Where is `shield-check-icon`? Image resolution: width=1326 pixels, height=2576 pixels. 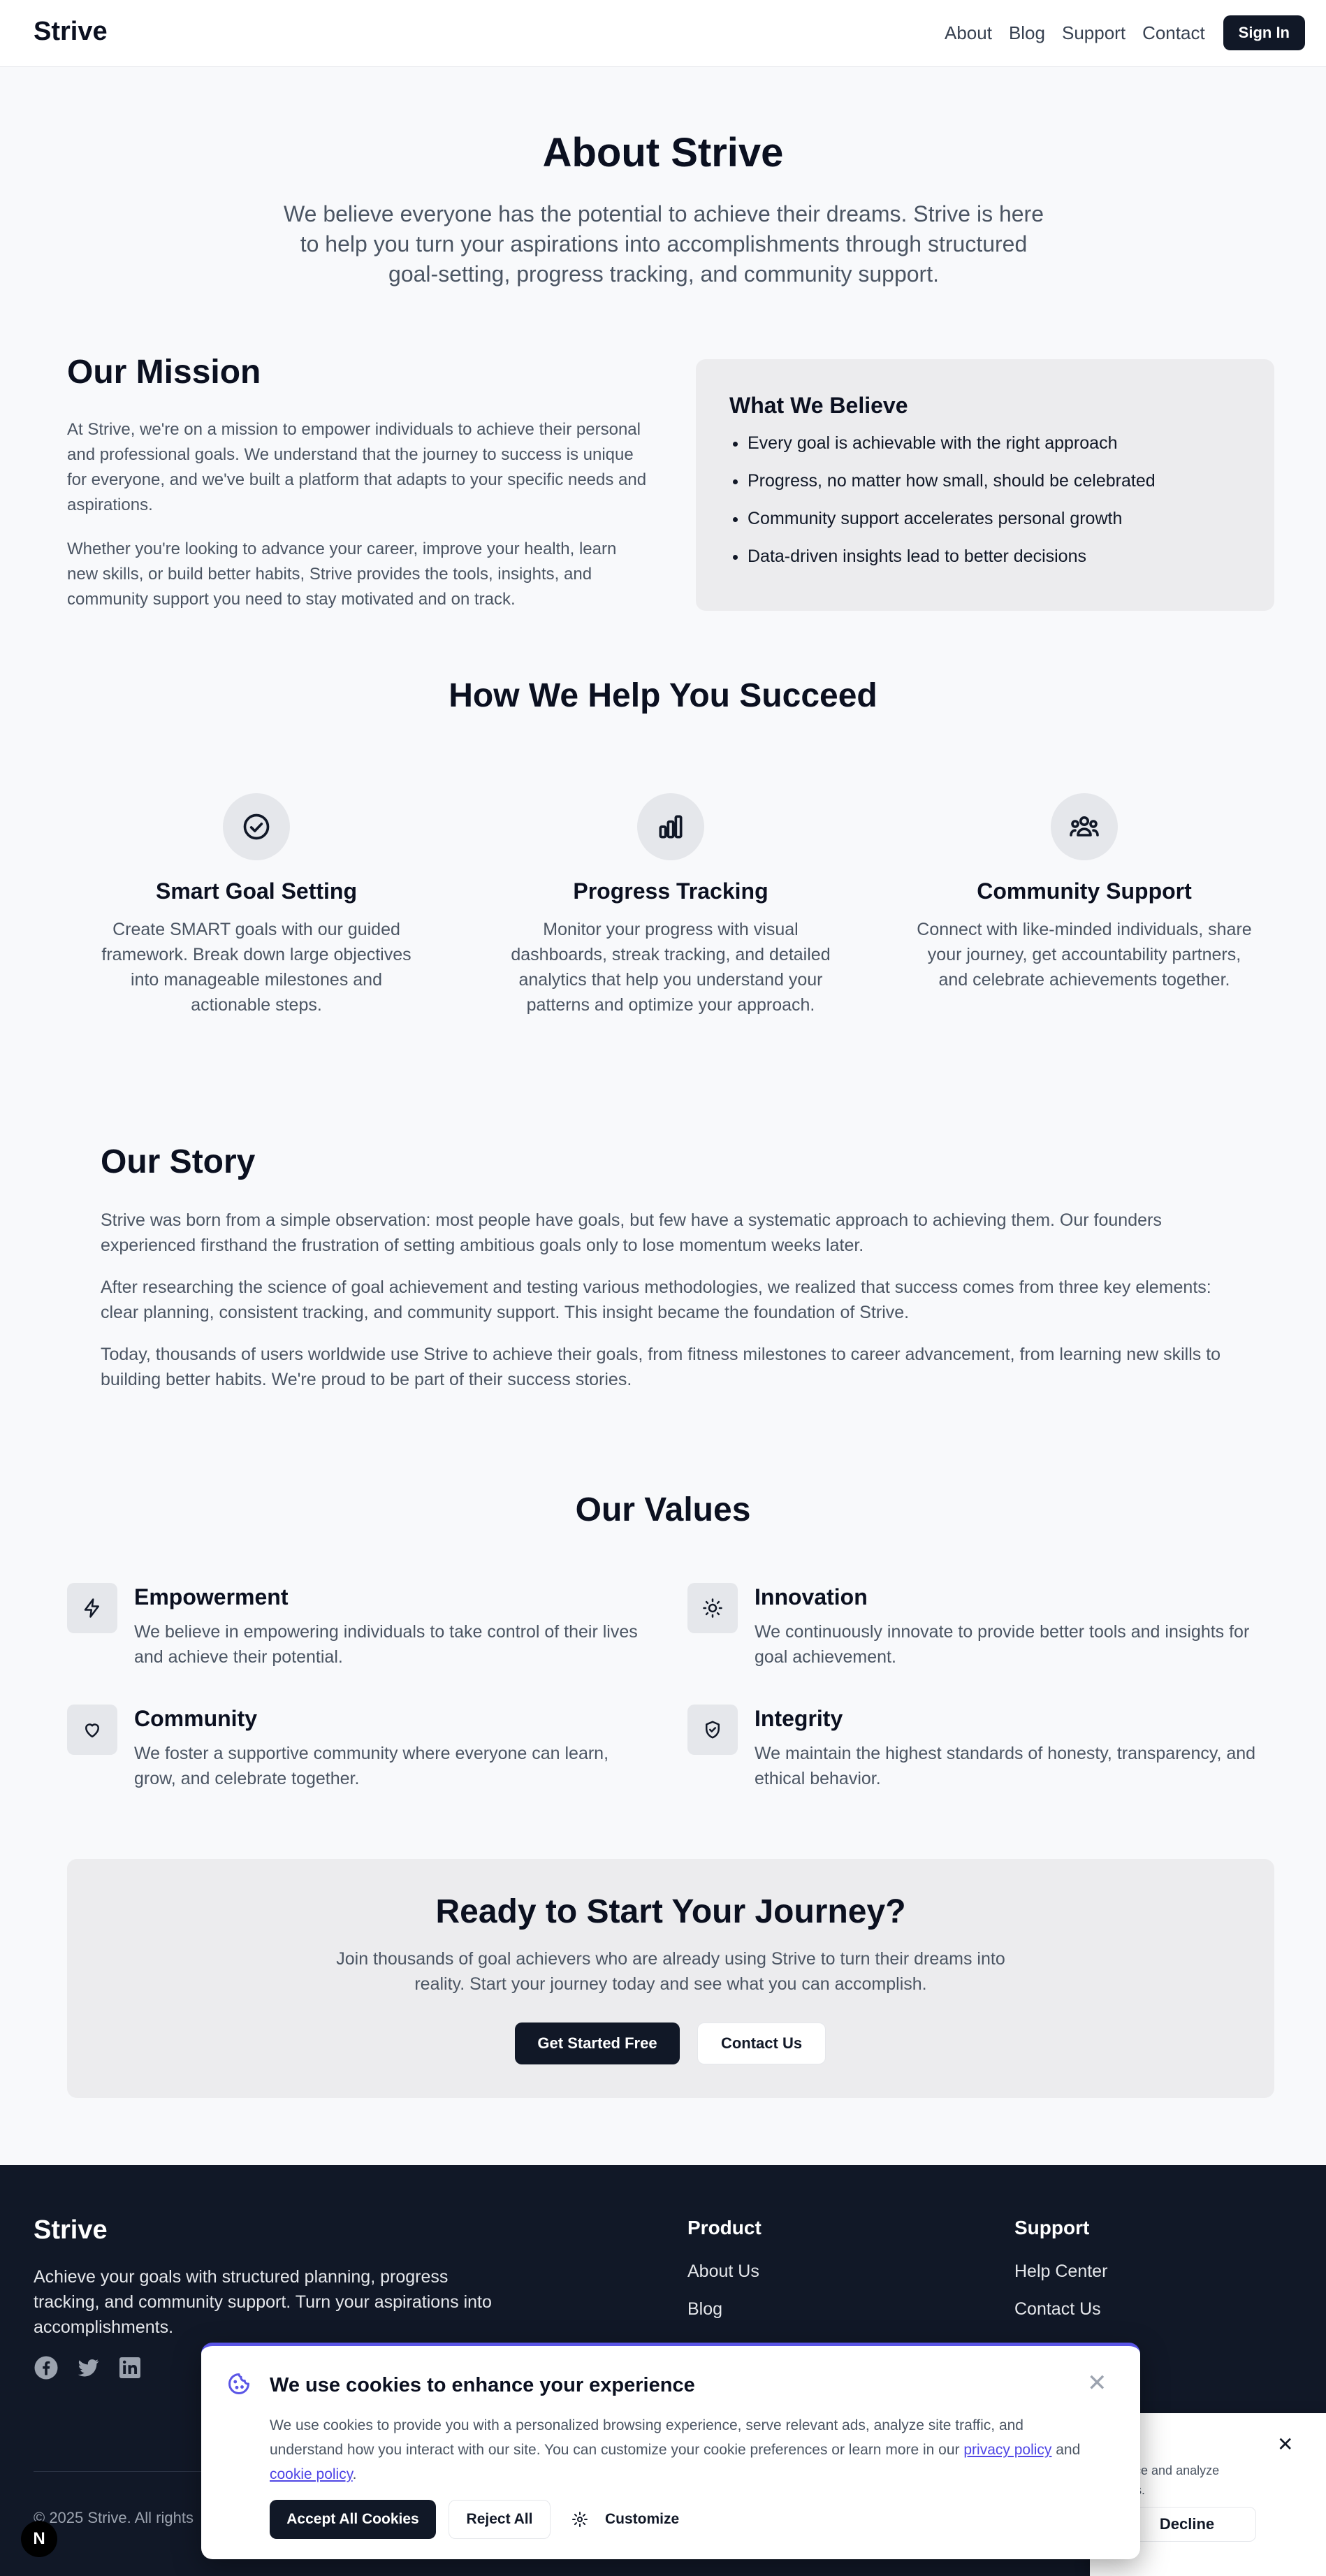 shield-check-icon is located at coordinates (712, 1730).